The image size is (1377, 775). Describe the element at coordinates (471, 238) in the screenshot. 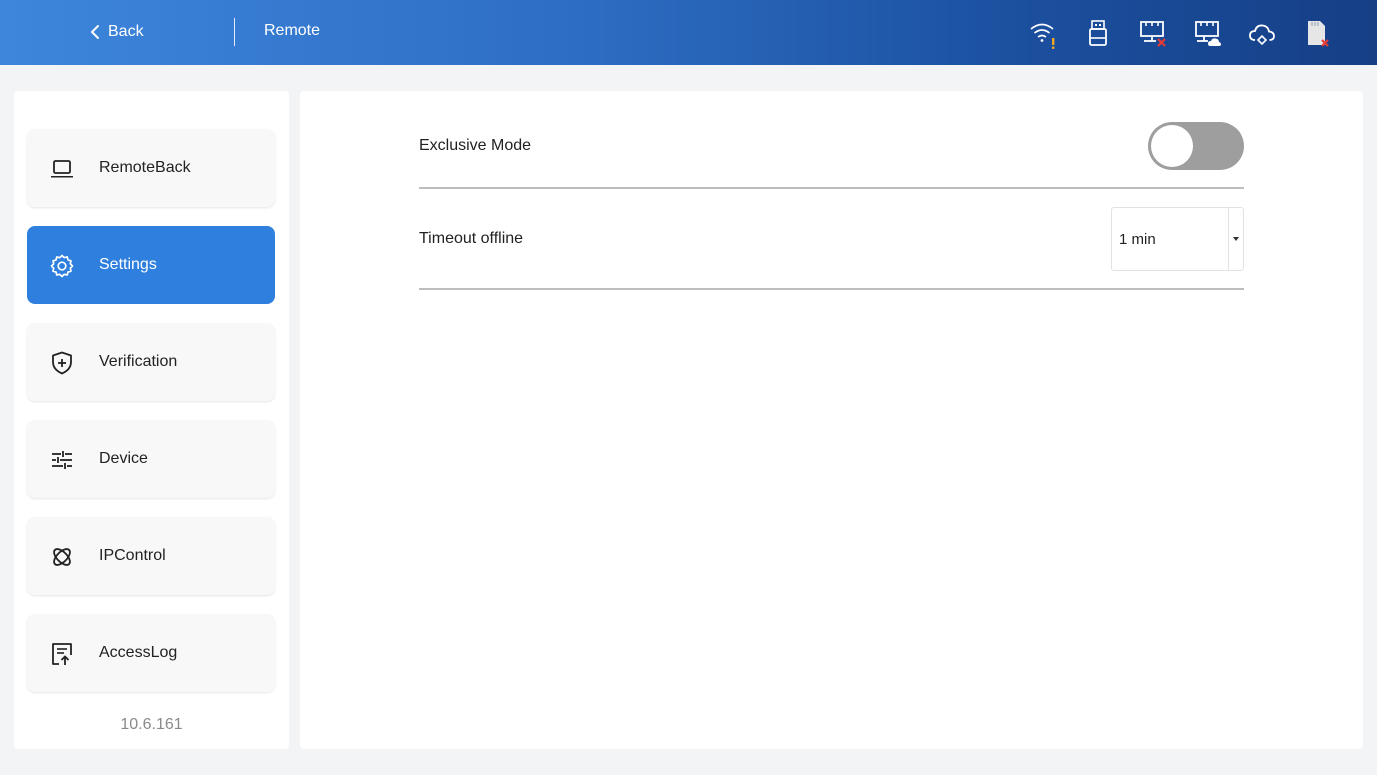

I see `timeout-offline-label: Timeout offline` at that location.